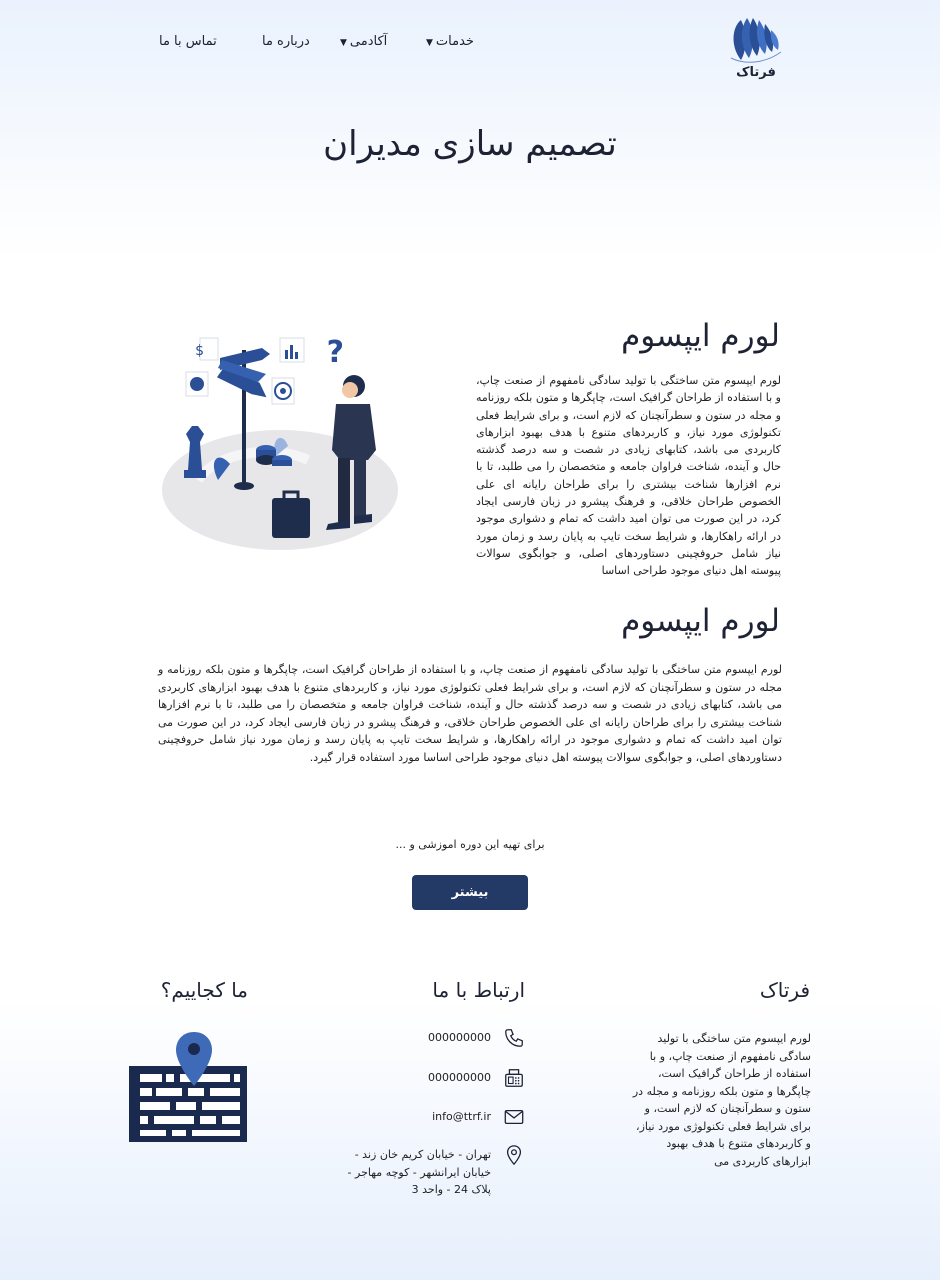  Describe the element at coordinates (459, 1077) in the screenshot. I see `fax-value: 000000000` at that location.